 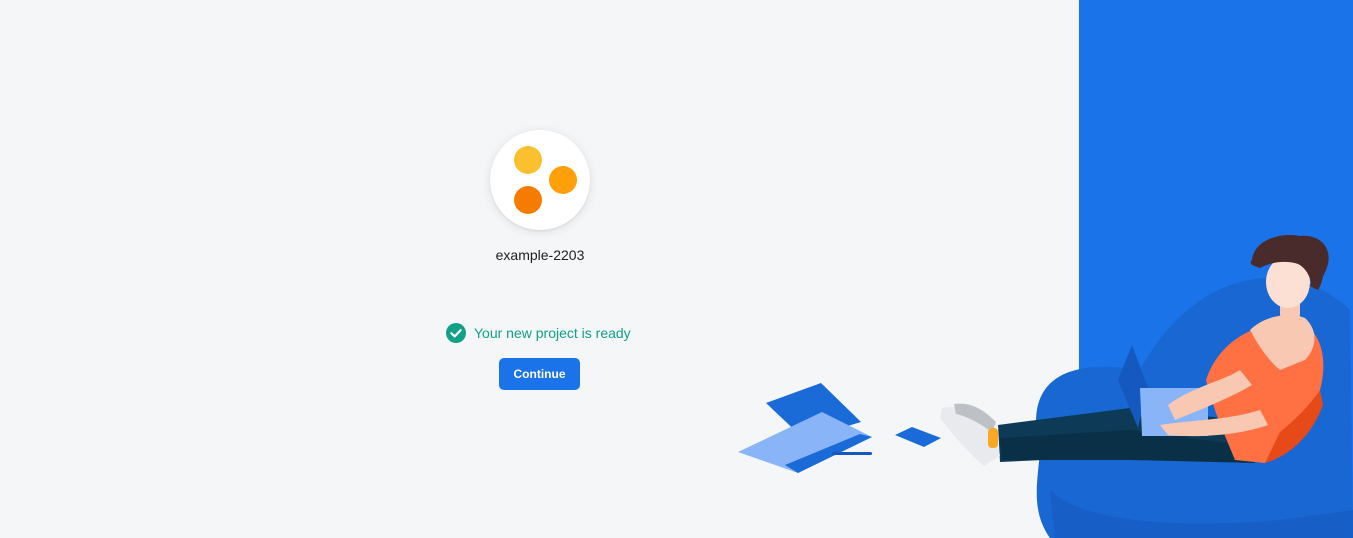 I want to click on project-name: example-2203, so click(x=540, y=255).